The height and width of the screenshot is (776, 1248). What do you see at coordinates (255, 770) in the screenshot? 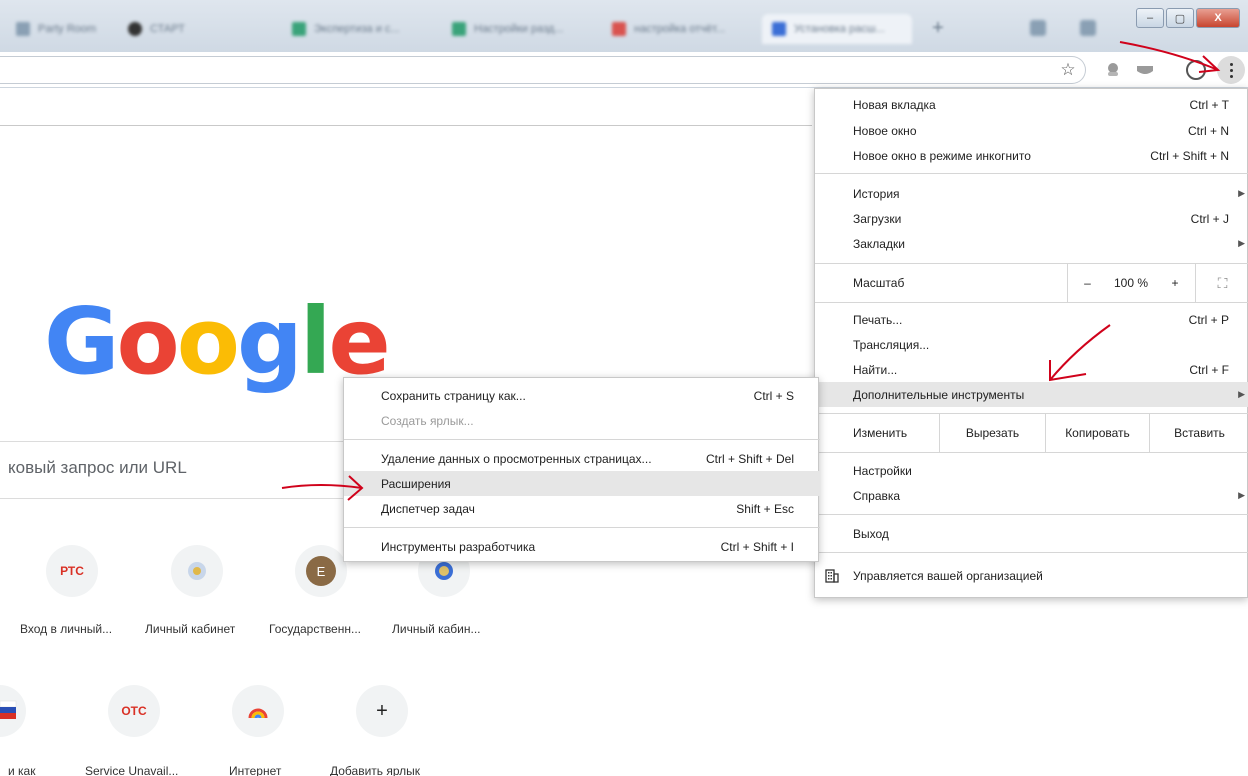
I see `shortcut-label: Интернет` at bounding box center [255, 770].